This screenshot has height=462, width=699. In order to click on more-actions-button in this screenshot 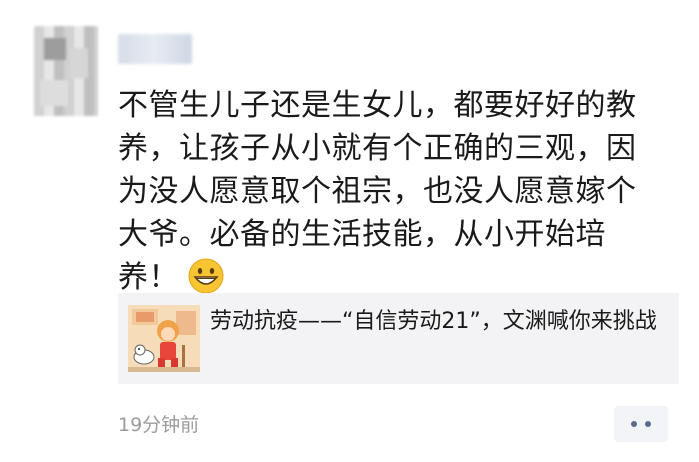, I will do `click(641, 424)`.